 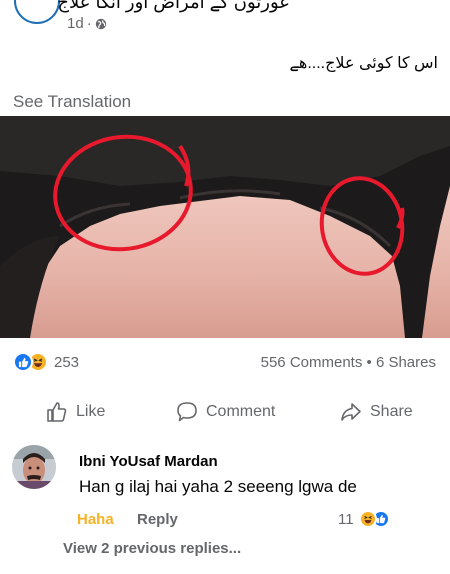 I want to click on commenter-name: Ibni YoUsaf Mardan, so click(x=148, y=461).